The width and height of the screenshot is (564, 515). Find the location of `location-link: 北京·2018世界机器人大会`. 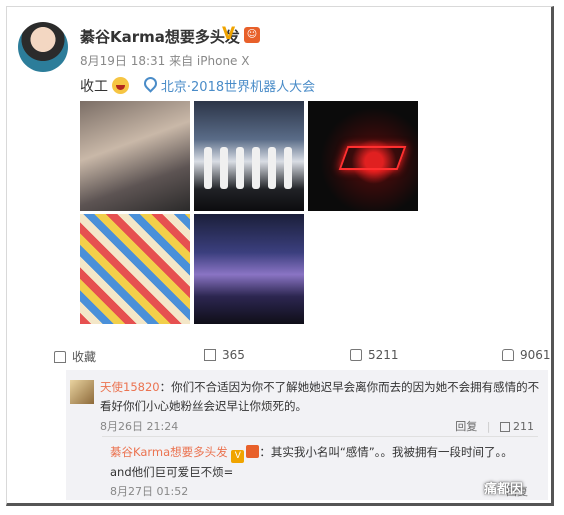

location-link: 北京·2018世界机器人大会 is located at coordinates (228, 84).